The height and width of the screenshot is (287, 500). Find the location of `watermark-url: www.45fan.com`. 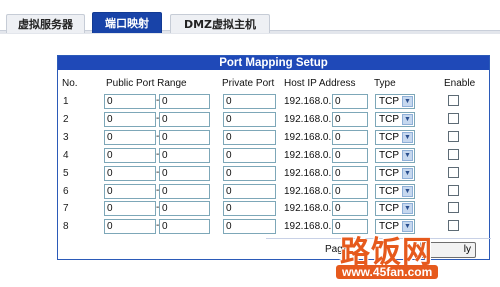

watermark-url: www.45fan.com is located at coordinates (387, 272).